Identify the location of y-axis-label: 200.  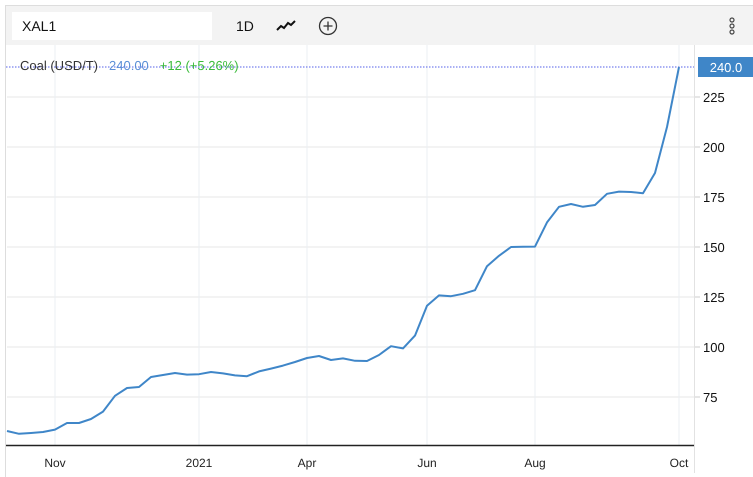
(714, 147).